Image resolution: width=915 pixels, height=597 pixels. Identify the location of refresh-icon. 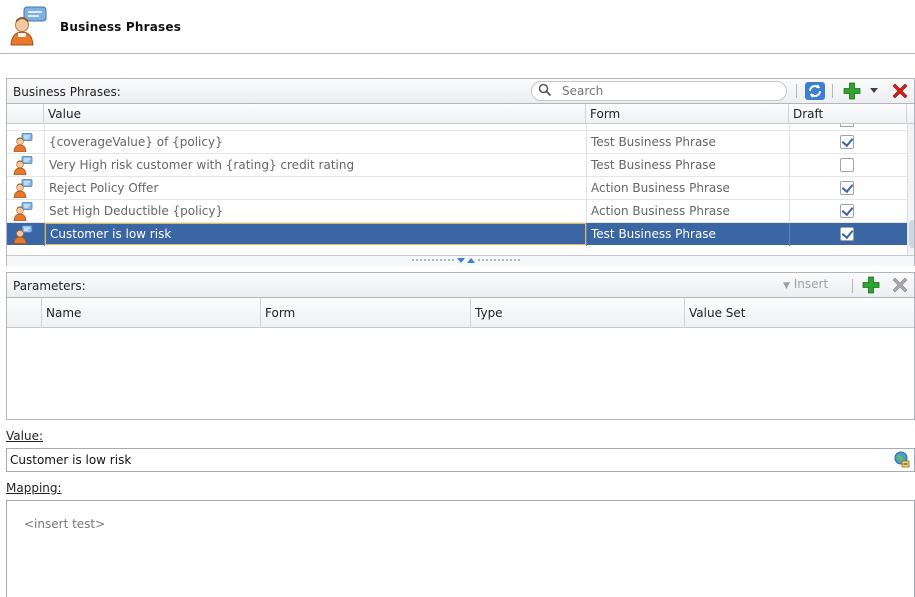
(815, 91).